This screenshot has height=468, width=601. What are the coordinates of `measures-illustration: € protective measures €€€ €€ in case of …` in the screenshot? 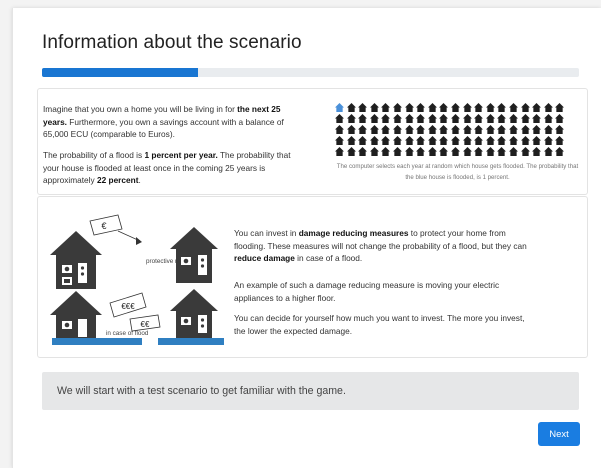 It's located at (137, 279).